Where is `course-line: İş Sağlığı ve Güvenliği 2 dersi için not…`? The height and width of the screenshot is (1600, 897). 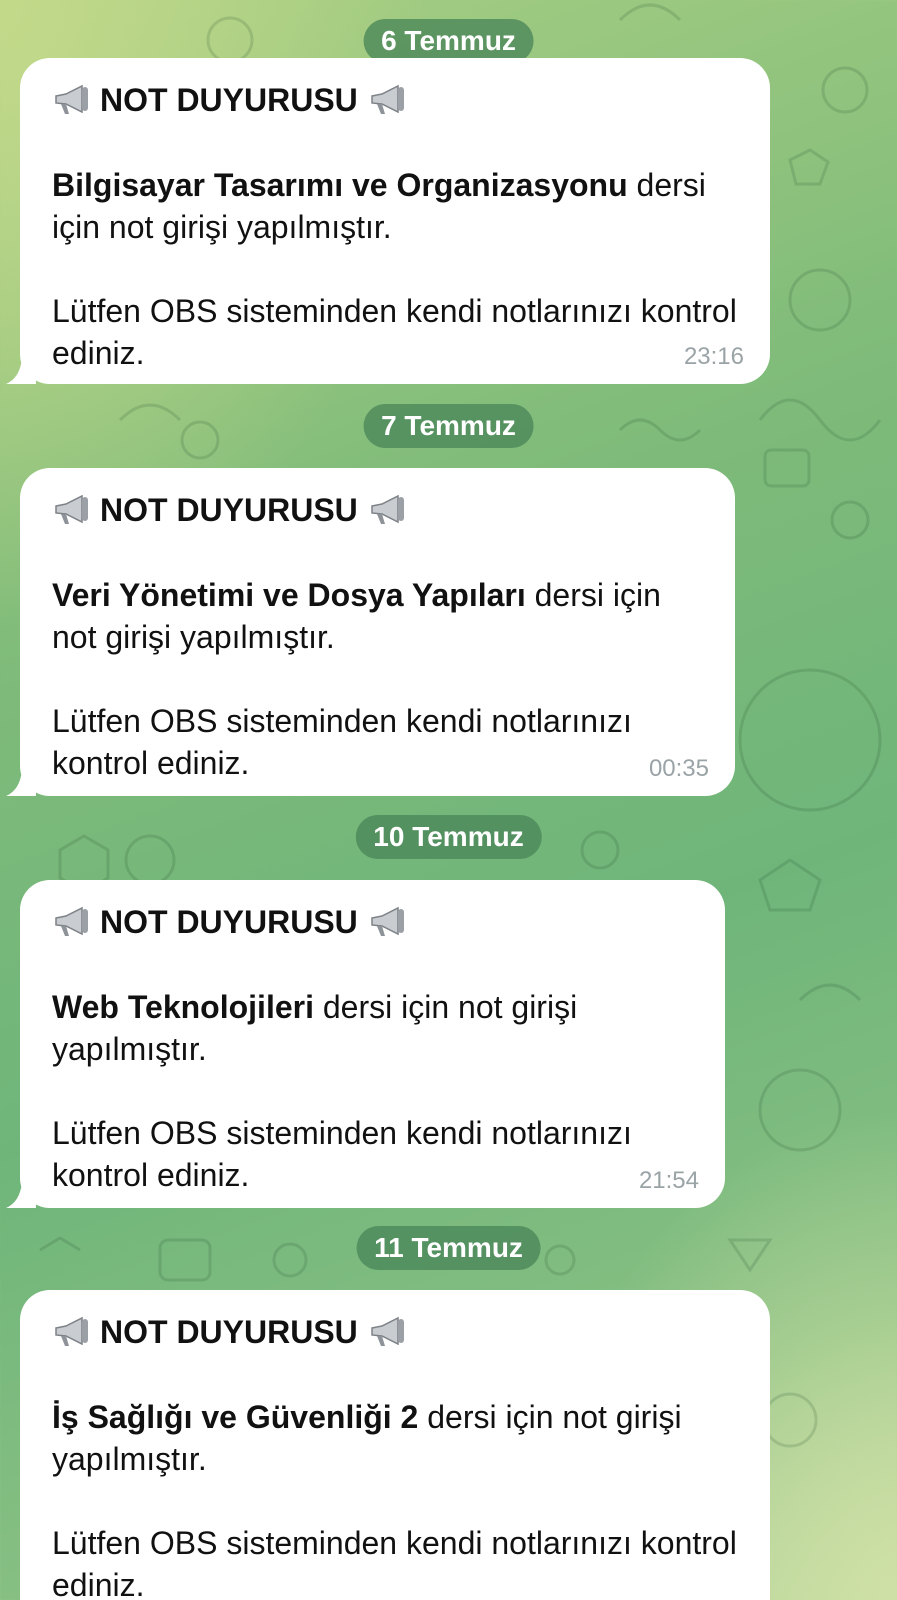 course-line: İş Sağlığı ve Güvenliği 2 dersi için not… is located at coordinates (395, 1438).